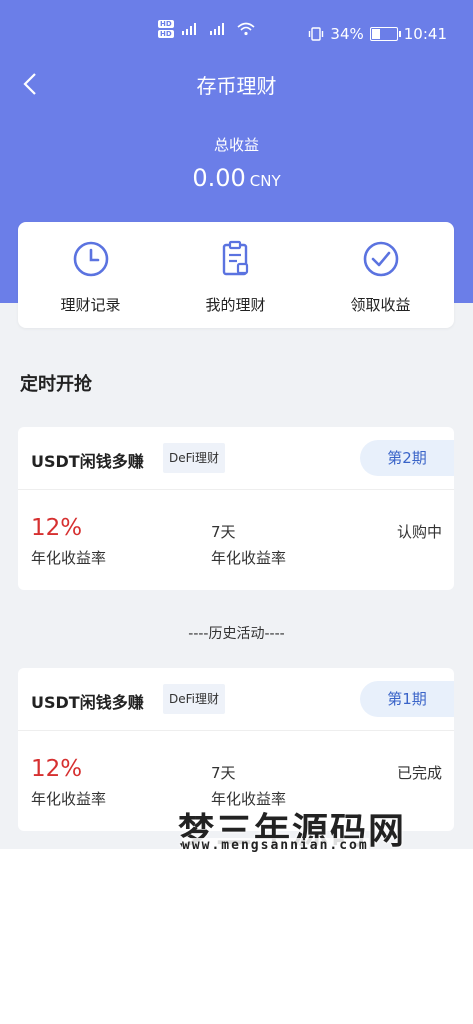 The image size is (473, 1024). I want to click on total-earnings: 0.00 CNY, so click(236, 178).